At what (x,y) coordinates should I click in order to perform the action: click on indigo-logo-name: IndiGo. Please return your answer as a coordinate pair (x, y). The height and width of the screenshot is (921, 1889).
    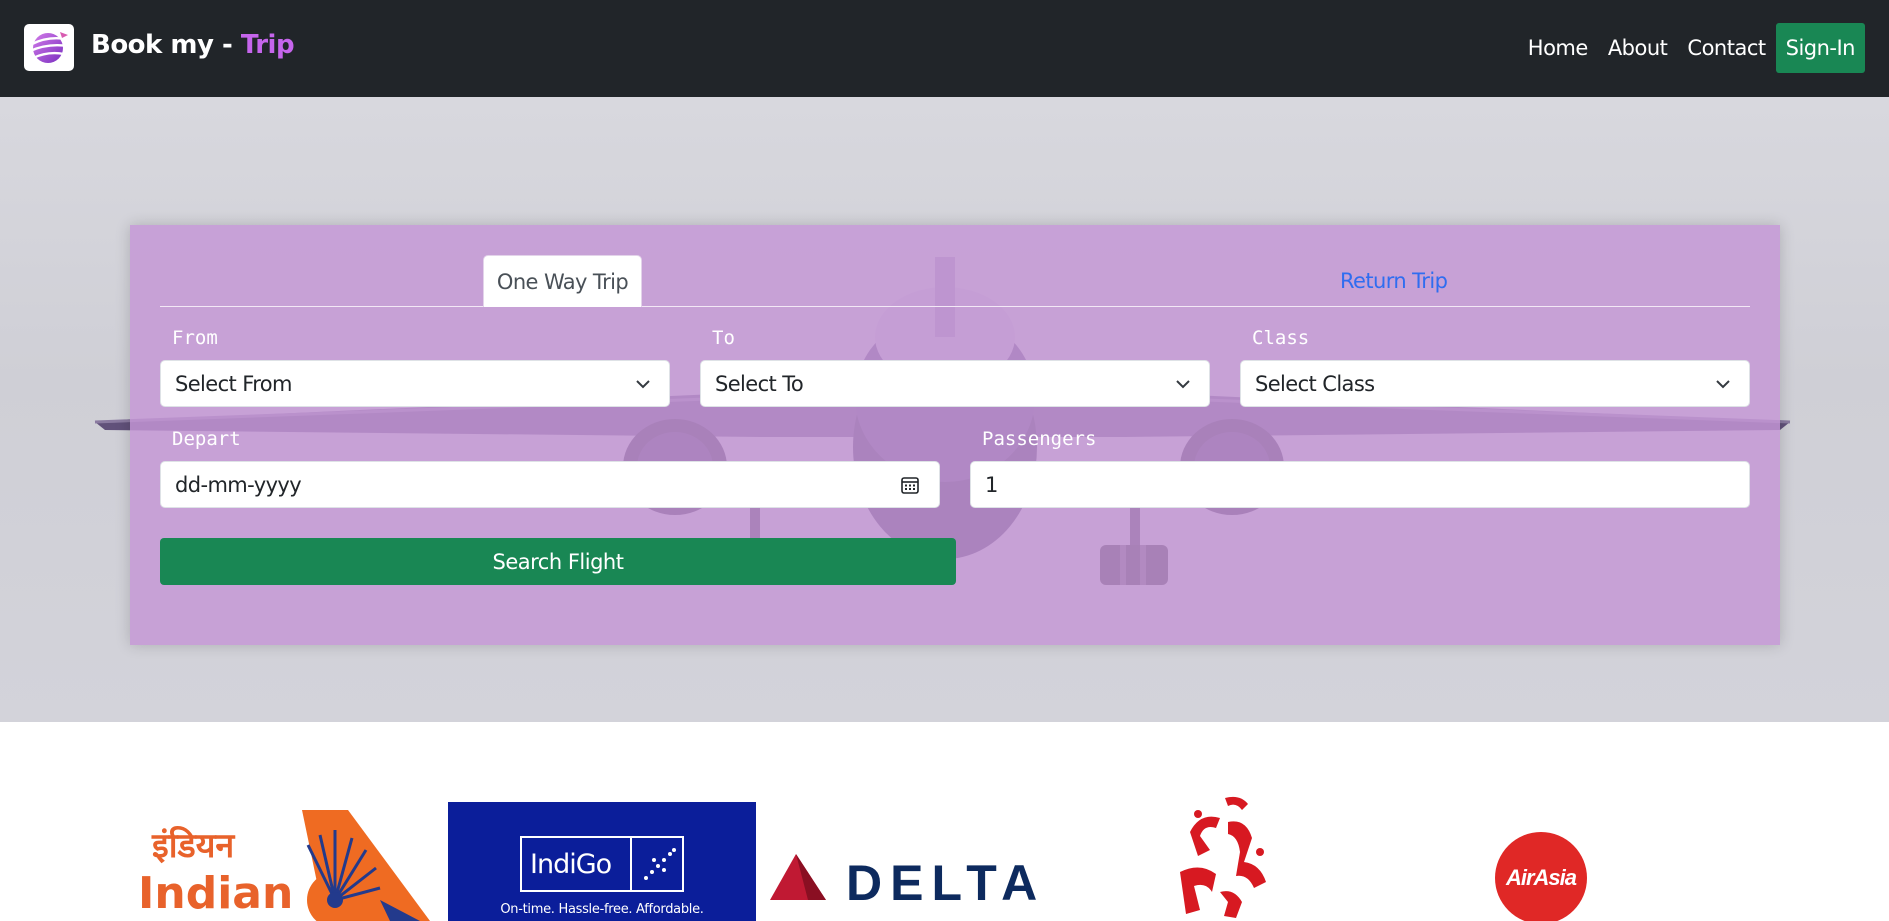
    Looking at the image, I should click on (571, 864).